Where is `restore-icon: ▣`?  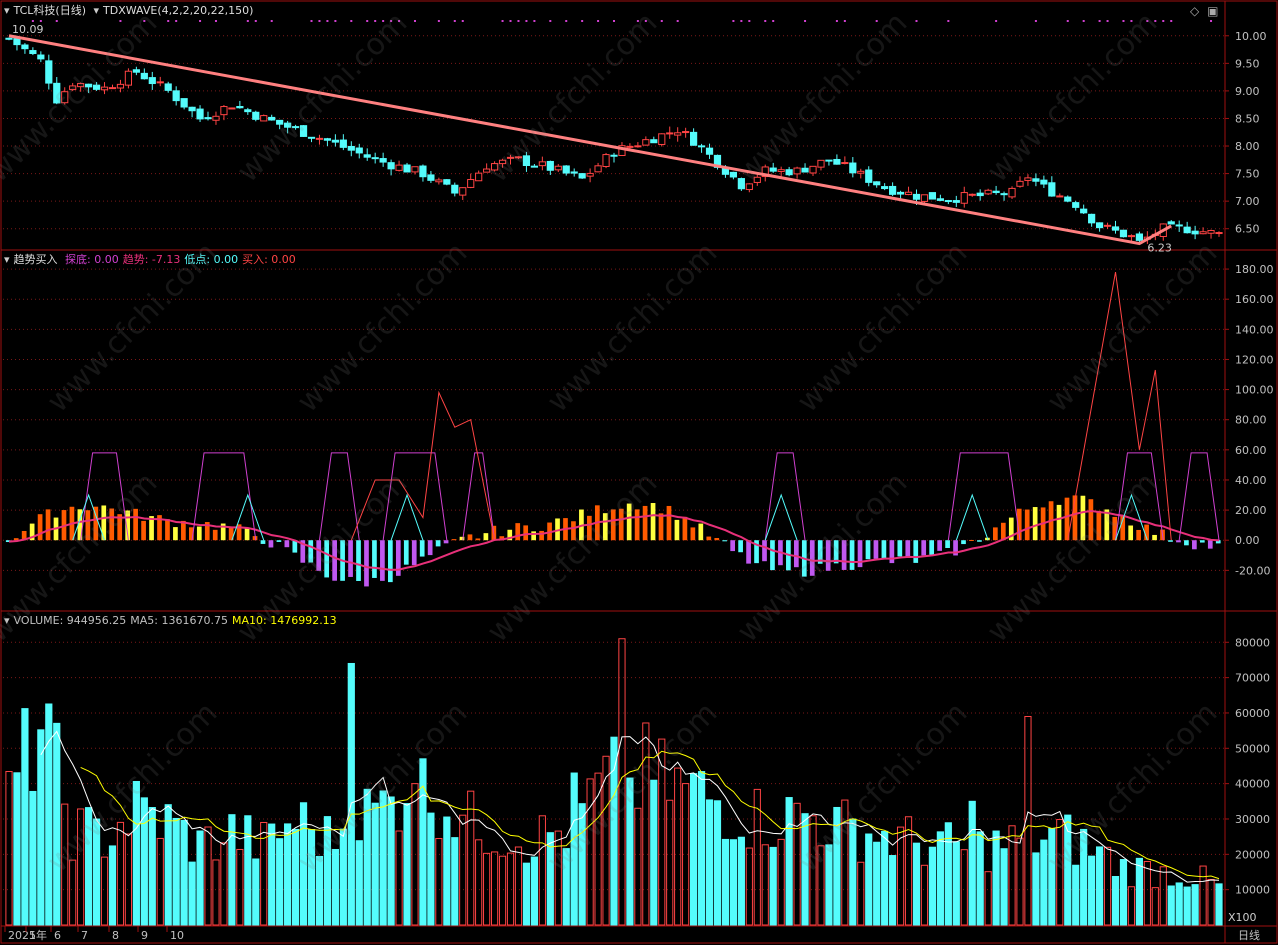 restore-icon: ▣ is located at coordinates (1212, 11).